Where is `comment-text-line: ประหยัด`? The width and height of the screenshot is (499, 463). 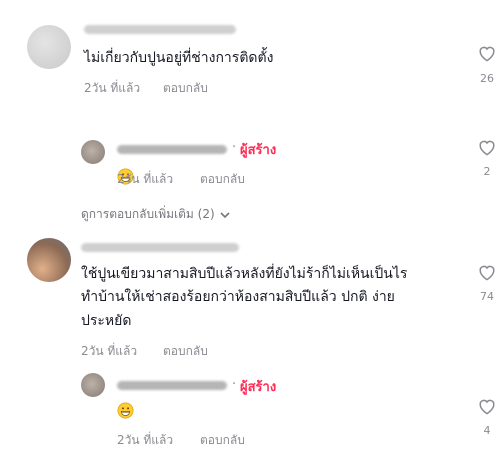
comment-text-line: ประหยัด is located at coordinates (106, 321).